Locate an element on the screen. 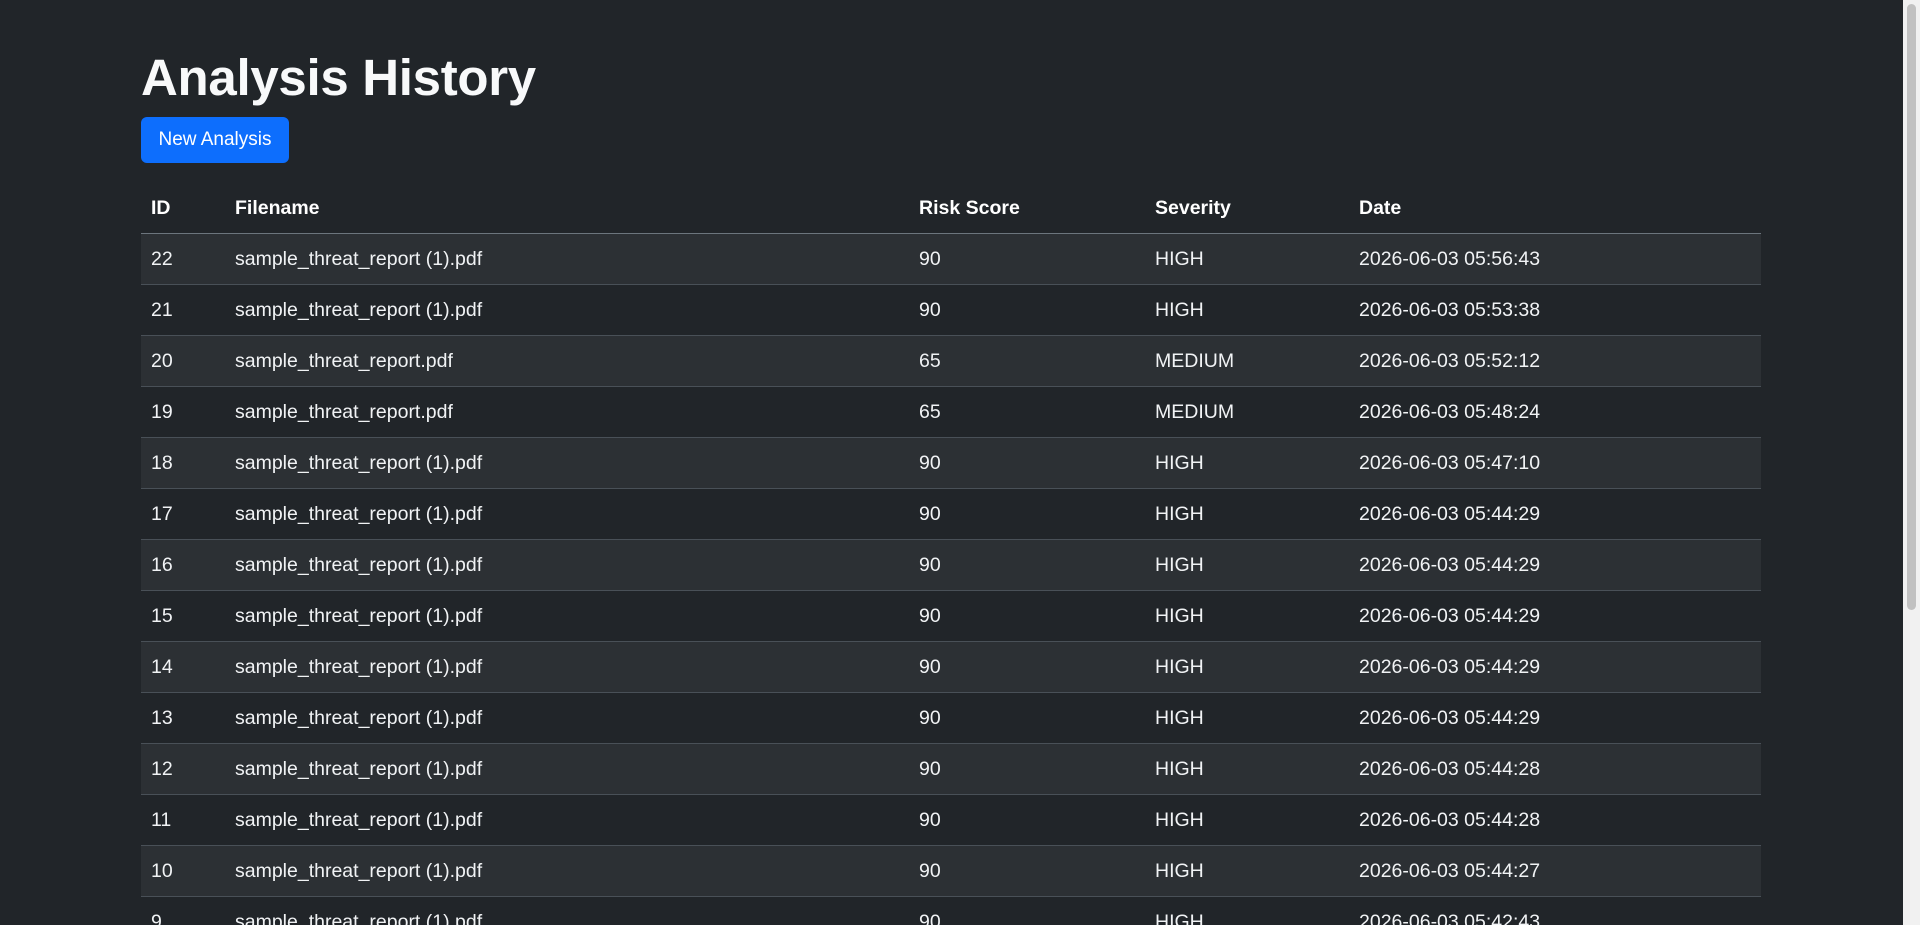 The height and width of the screenshot is (925, 1920). cell-id: 22 is located at coordinates (183, 259).